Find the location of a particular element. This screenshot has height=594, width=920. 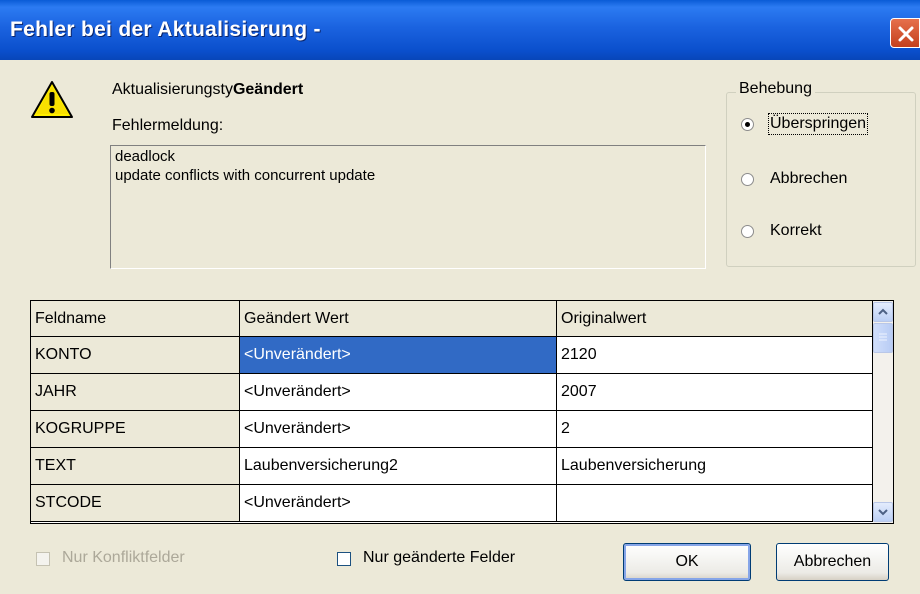

row-fieldname: TEXT is located at coordinates (135, 466).